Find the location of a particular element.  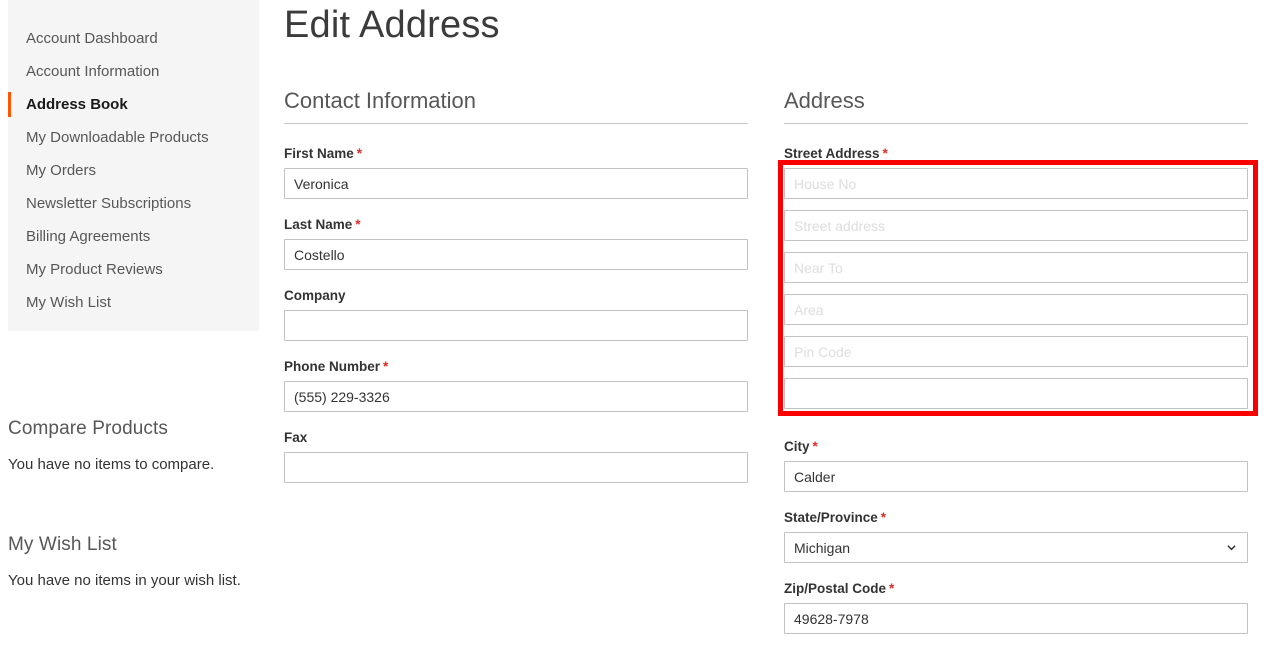

first-name-label: First Name * is located at coordinates (516, 153).